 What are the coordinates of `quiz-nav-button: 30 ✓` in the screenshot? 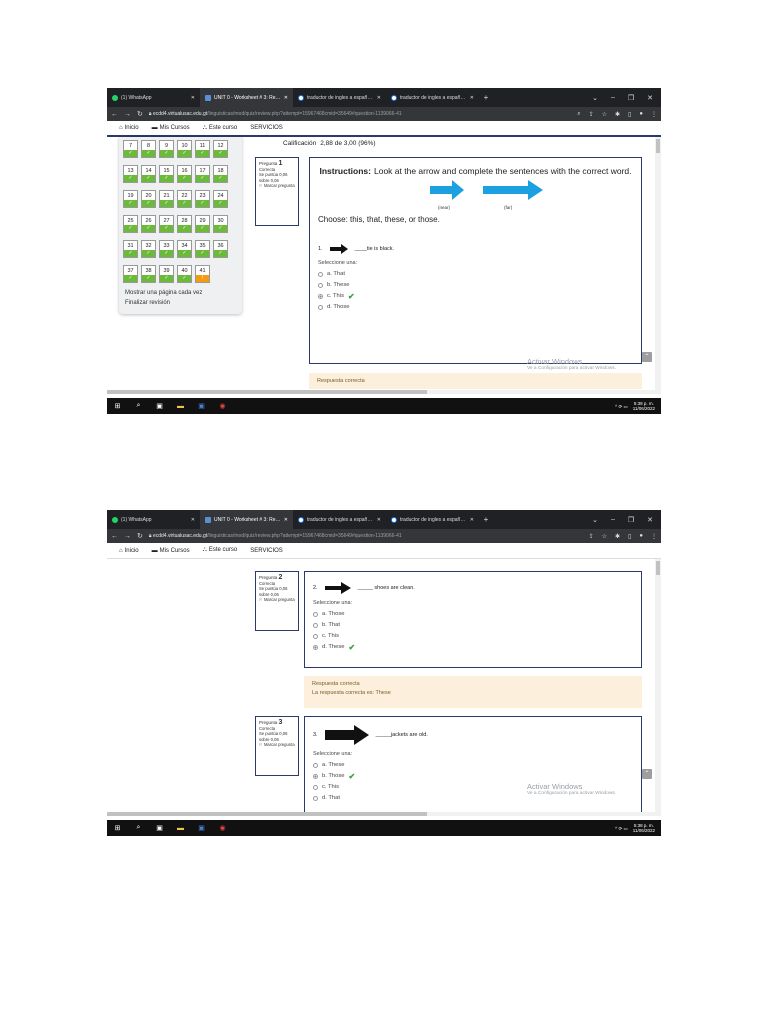 It's located at (220, 224).